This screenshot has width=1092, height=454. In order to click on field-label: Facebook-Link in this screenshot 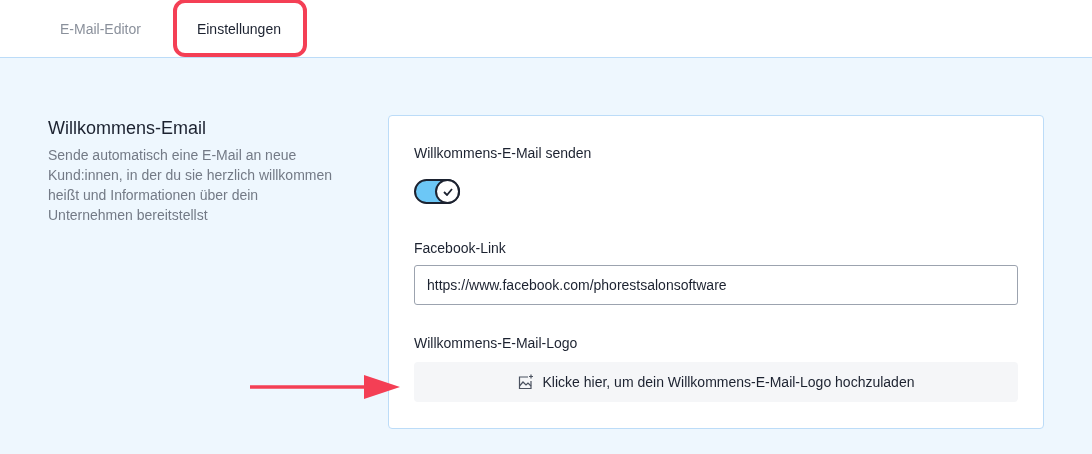, I will do `click(460, 248)`.